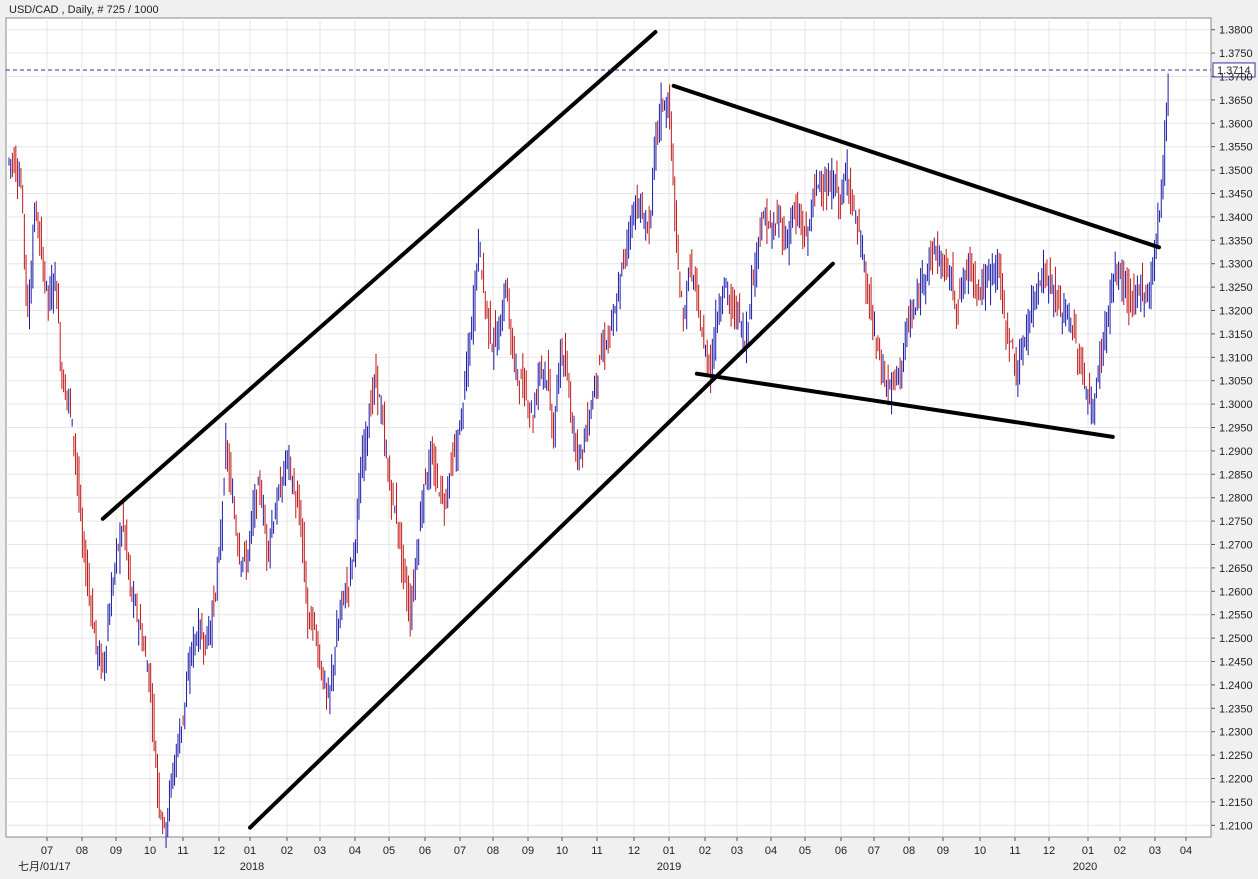 The height and width of the screenshot is (879, 1258). I want to click on y-tick-label: 1.2900, so click(1236, 452).